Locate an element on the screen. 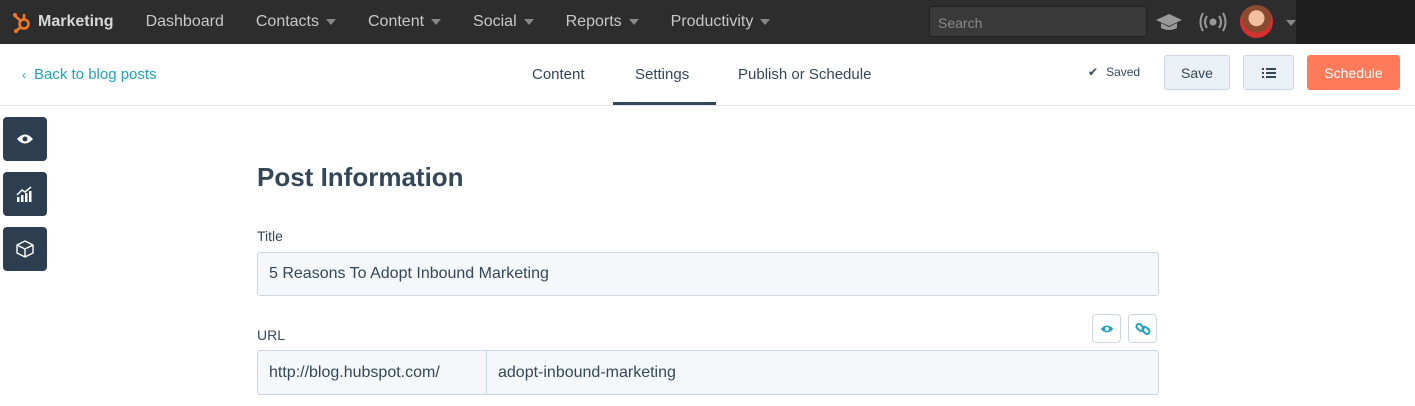 The height and width of the screenshot is (406, 1415). list-menu-button is located at coordinates (1268, 72).